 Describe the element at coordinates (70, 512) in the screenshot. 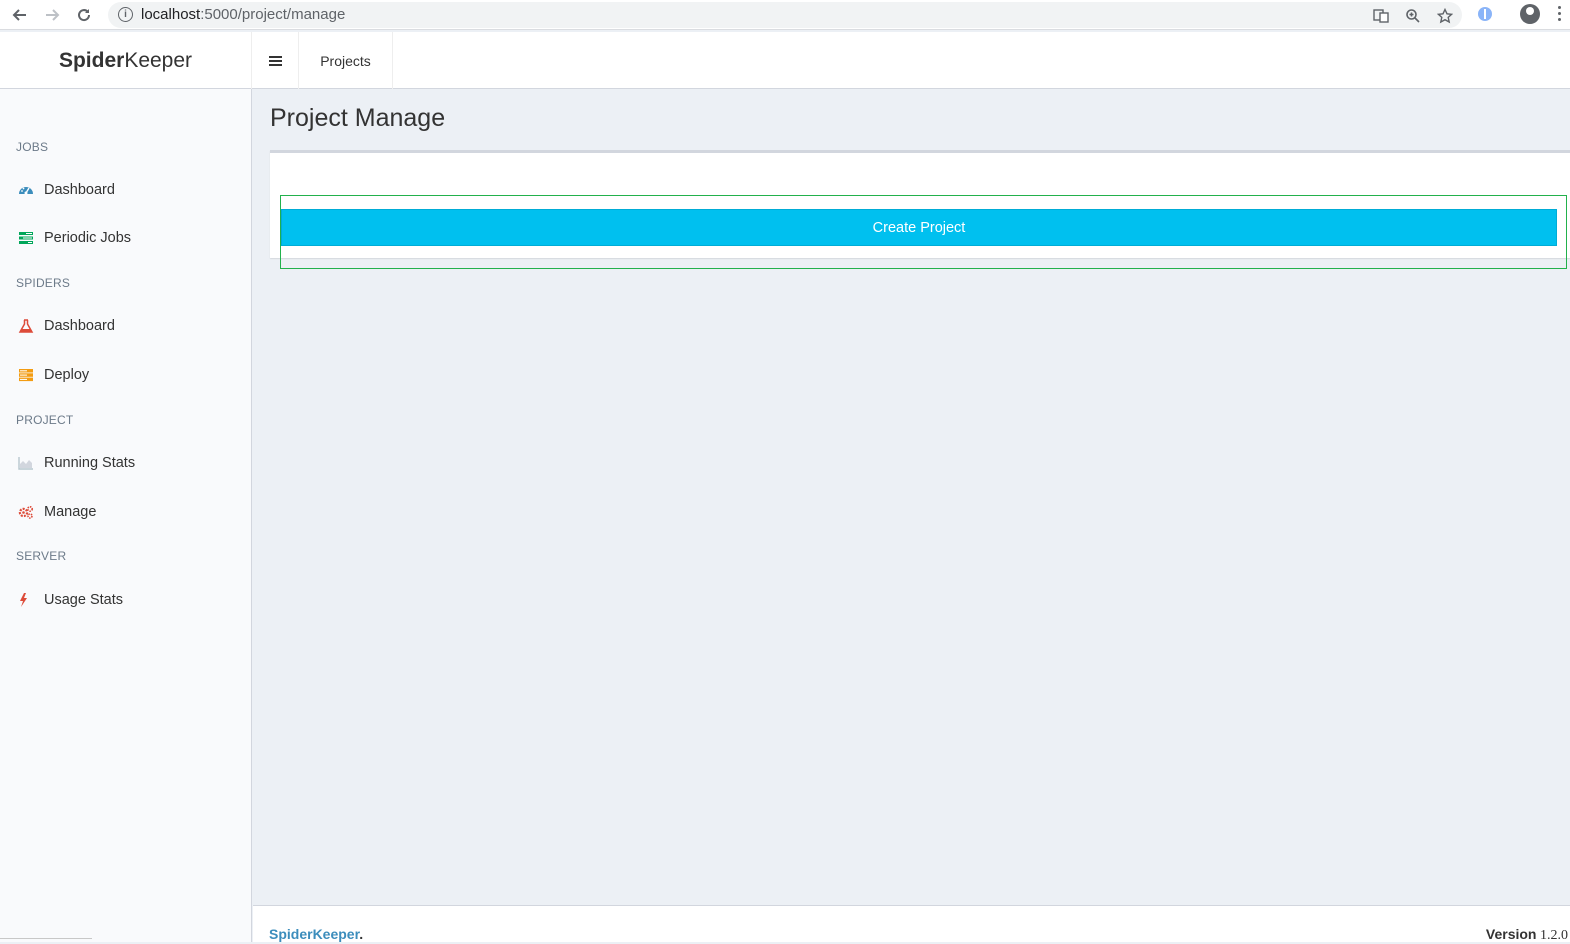

I see `sidebar-item-label: Manage` at that location.